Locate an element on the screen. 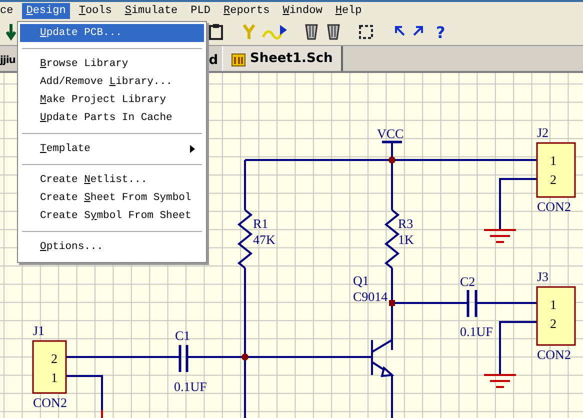  menu-item: Create Symbol From Sheet is located at coordinates (112, 216).